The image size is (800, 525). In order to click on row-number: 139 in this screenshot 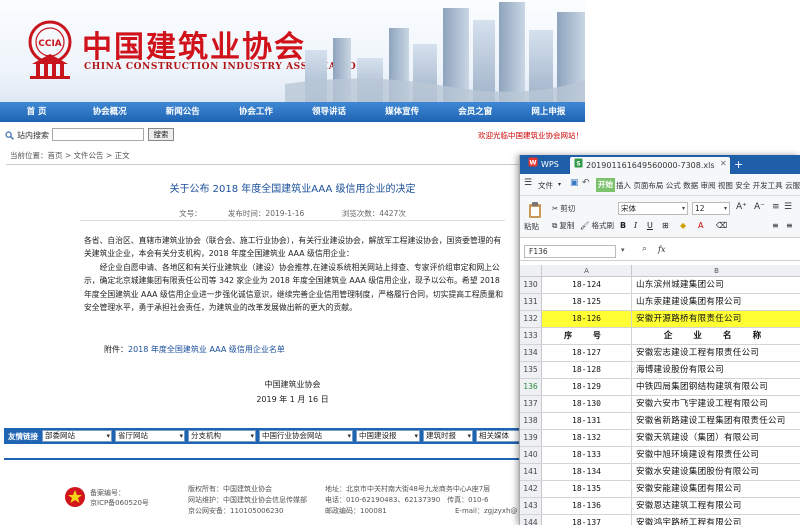, I will do `click(531, 438)`.